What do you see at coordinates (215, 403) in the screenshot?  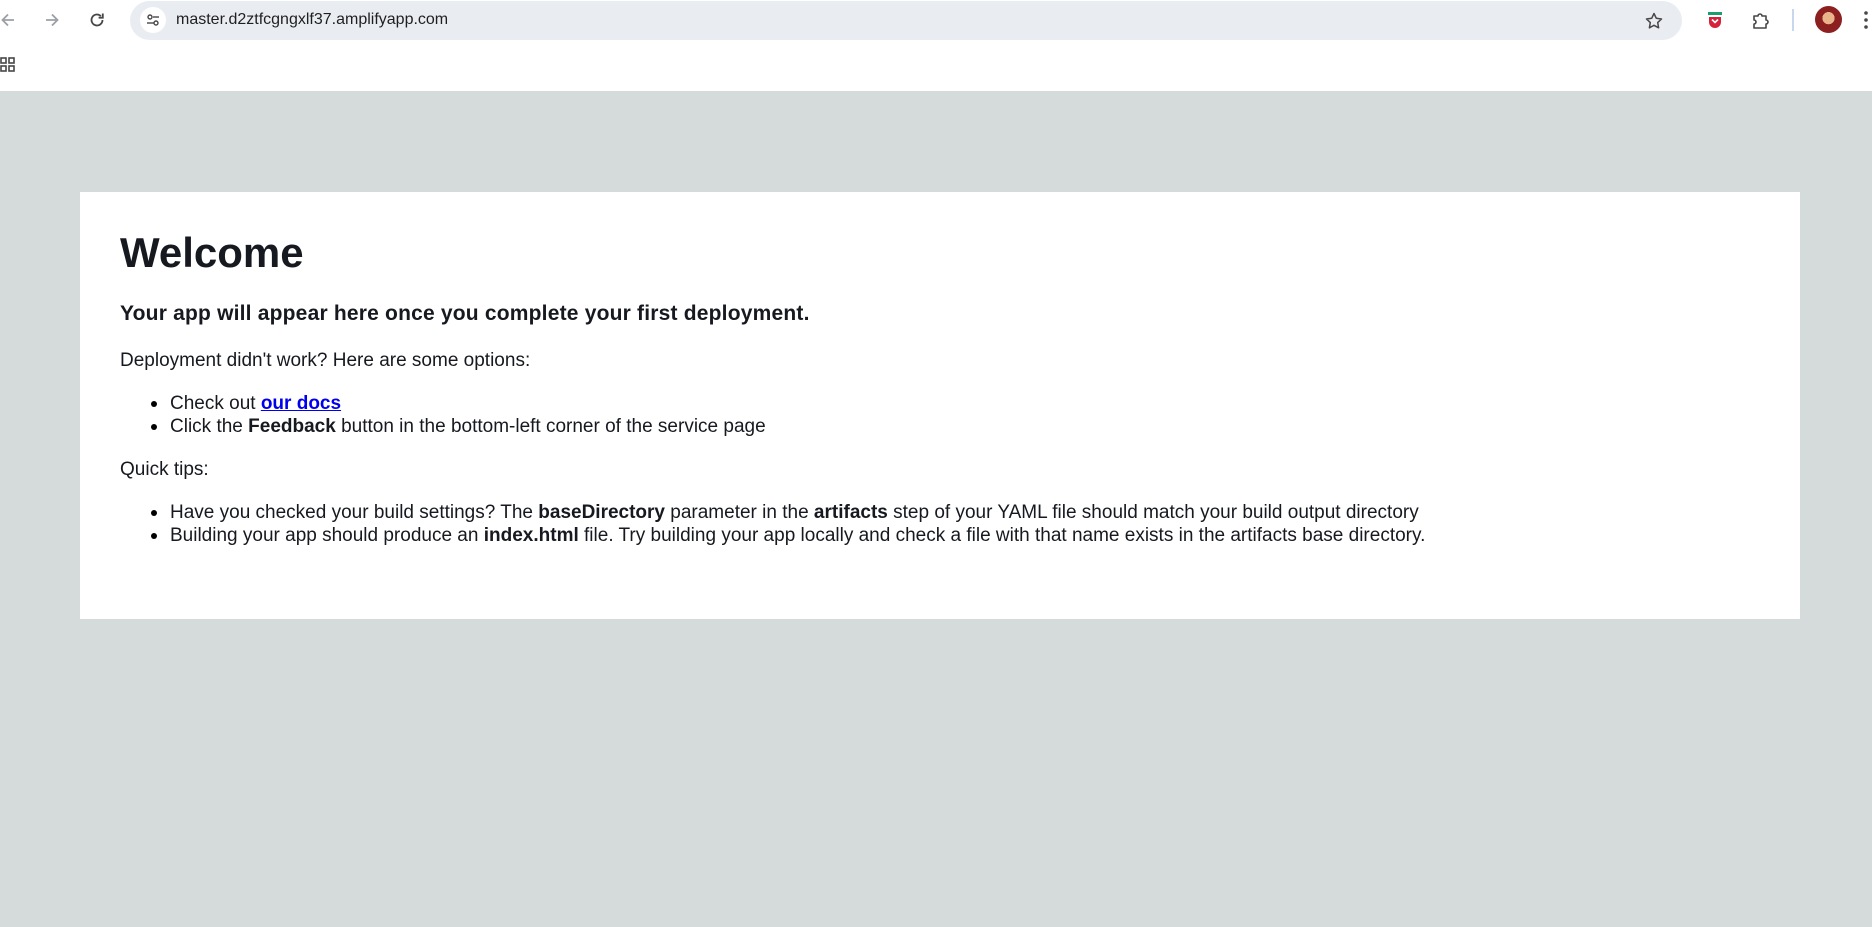 I see `docs-prefix: Check out` at bounding box center [215, 403].